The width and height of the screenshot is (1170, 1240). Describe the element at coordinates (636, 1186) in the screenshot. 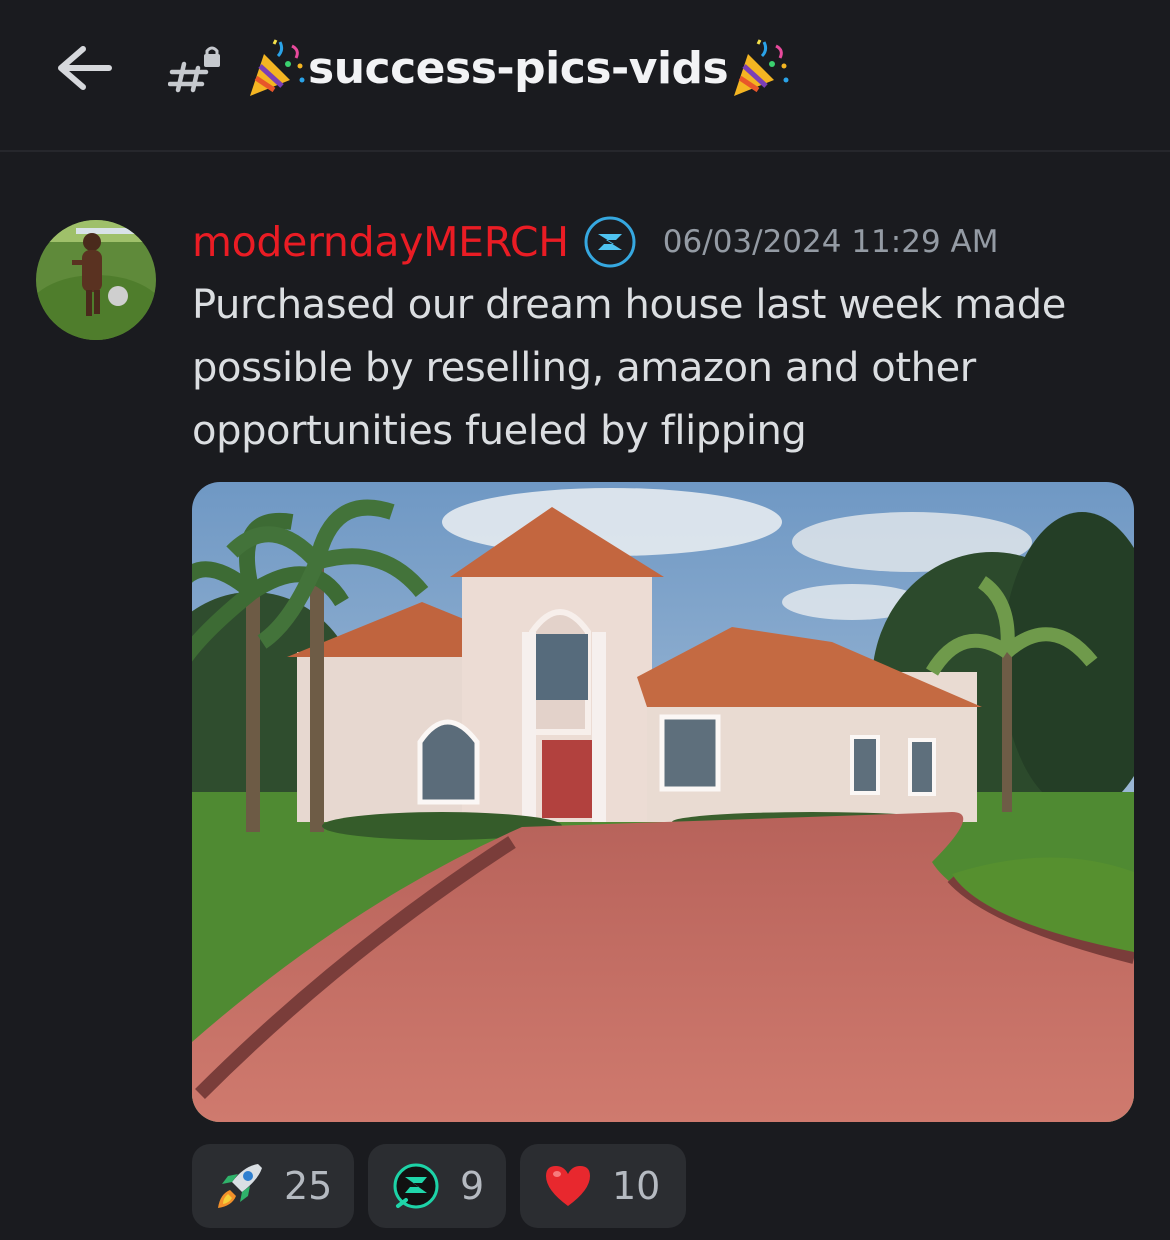

I see `reaction-count: 10` at that location.